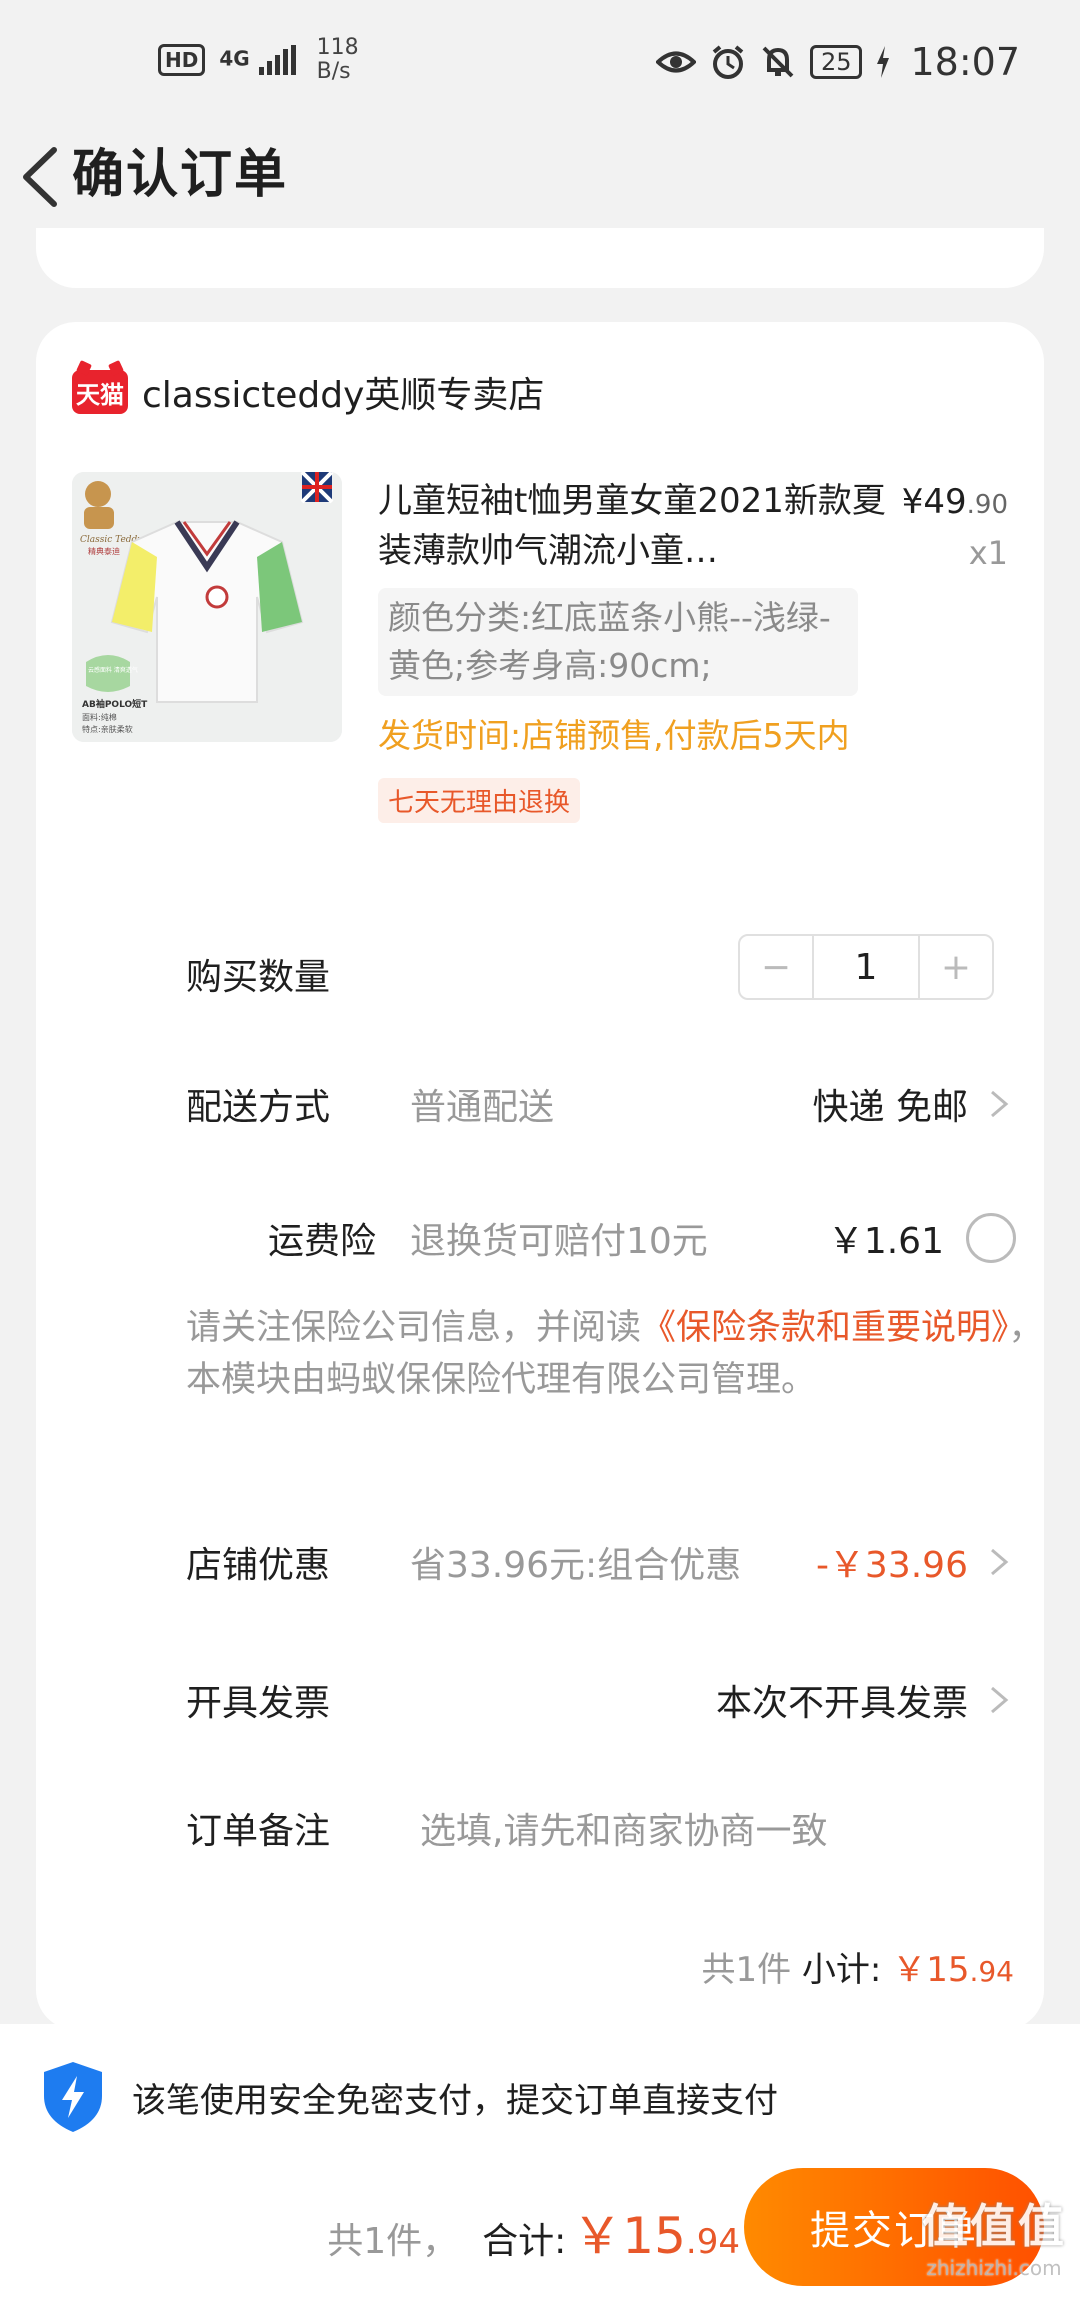 Image resolution: width=1080 pixels, height=2310 pixels. I want to click on product-badge-text: 云感面料 清爽透气, so click(113, 670).